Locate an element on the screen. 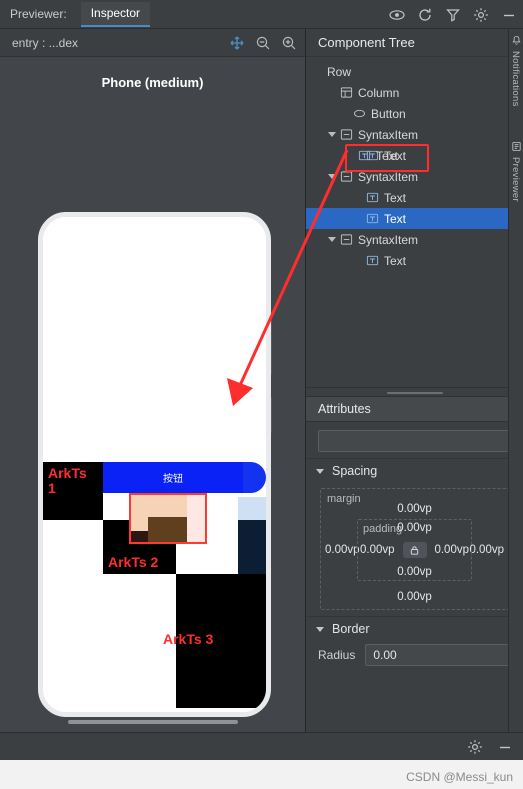 Image resolution: width=523 pixels, height=789 pixels. layout-icon is located at coordinates (346, 92).